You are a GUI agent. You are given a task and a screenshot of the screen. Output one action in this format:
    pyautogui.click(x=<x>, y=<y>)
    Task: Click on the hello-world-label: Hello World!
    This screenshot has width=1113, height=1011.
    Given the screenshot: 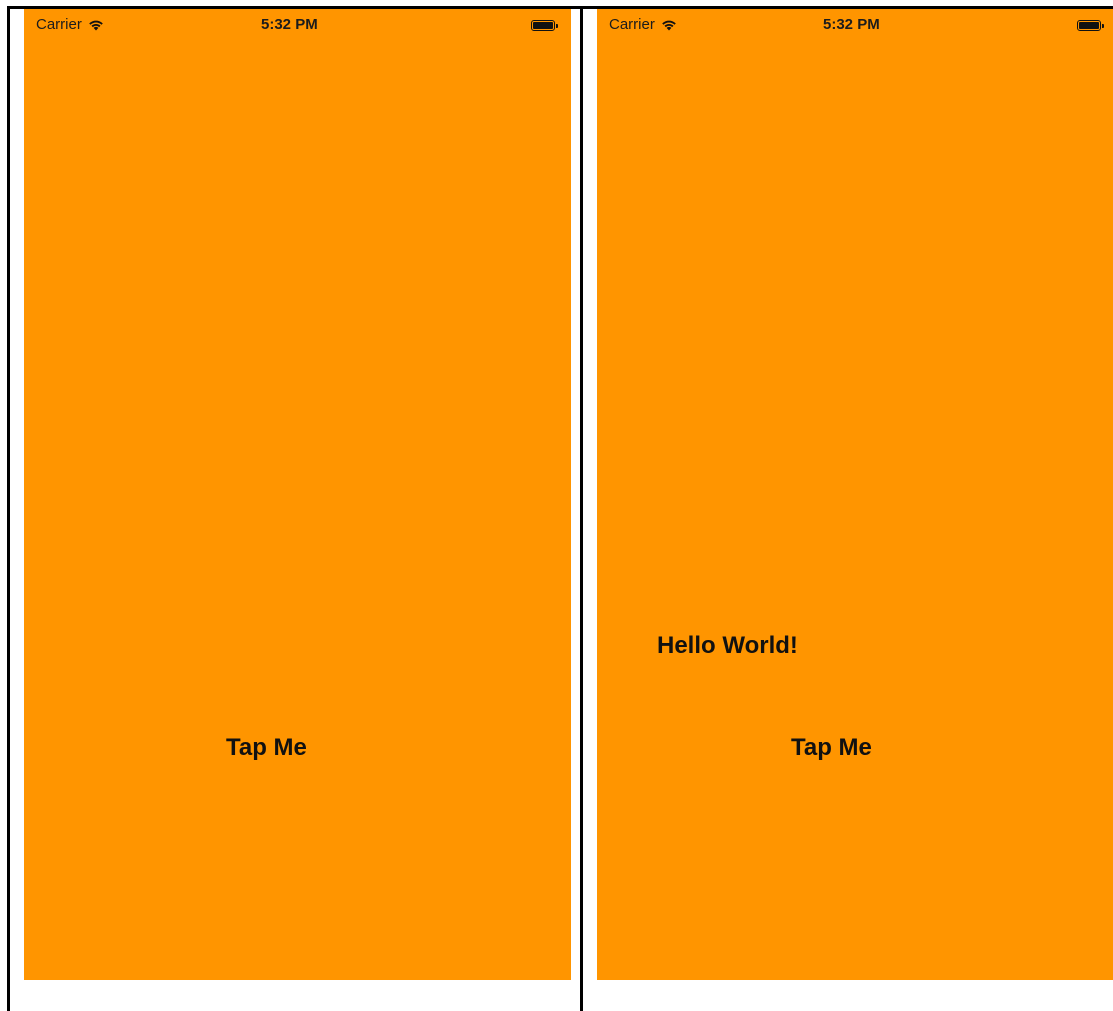 What is the action you would take?
    pyautogui.click(x=727, y=645)
    